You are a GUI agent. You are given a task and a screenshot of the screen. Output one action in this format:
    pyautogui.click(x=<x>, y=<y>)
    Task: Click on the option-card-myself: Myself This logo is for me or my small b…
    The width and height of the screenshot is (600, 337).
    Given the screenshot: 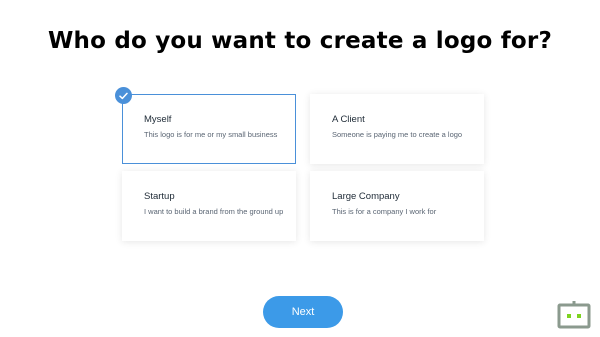 What is the action you would take?
    pyautogui.click(x=209, y=129)
    